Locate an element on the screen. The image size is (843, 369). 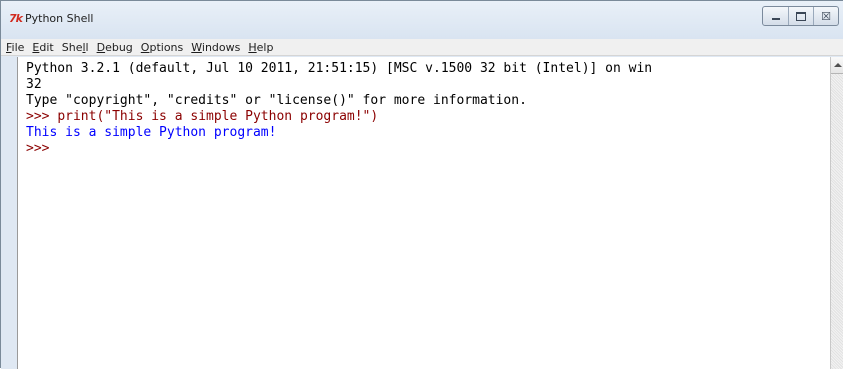
window-frame-left is located at coordinates (9, 213).